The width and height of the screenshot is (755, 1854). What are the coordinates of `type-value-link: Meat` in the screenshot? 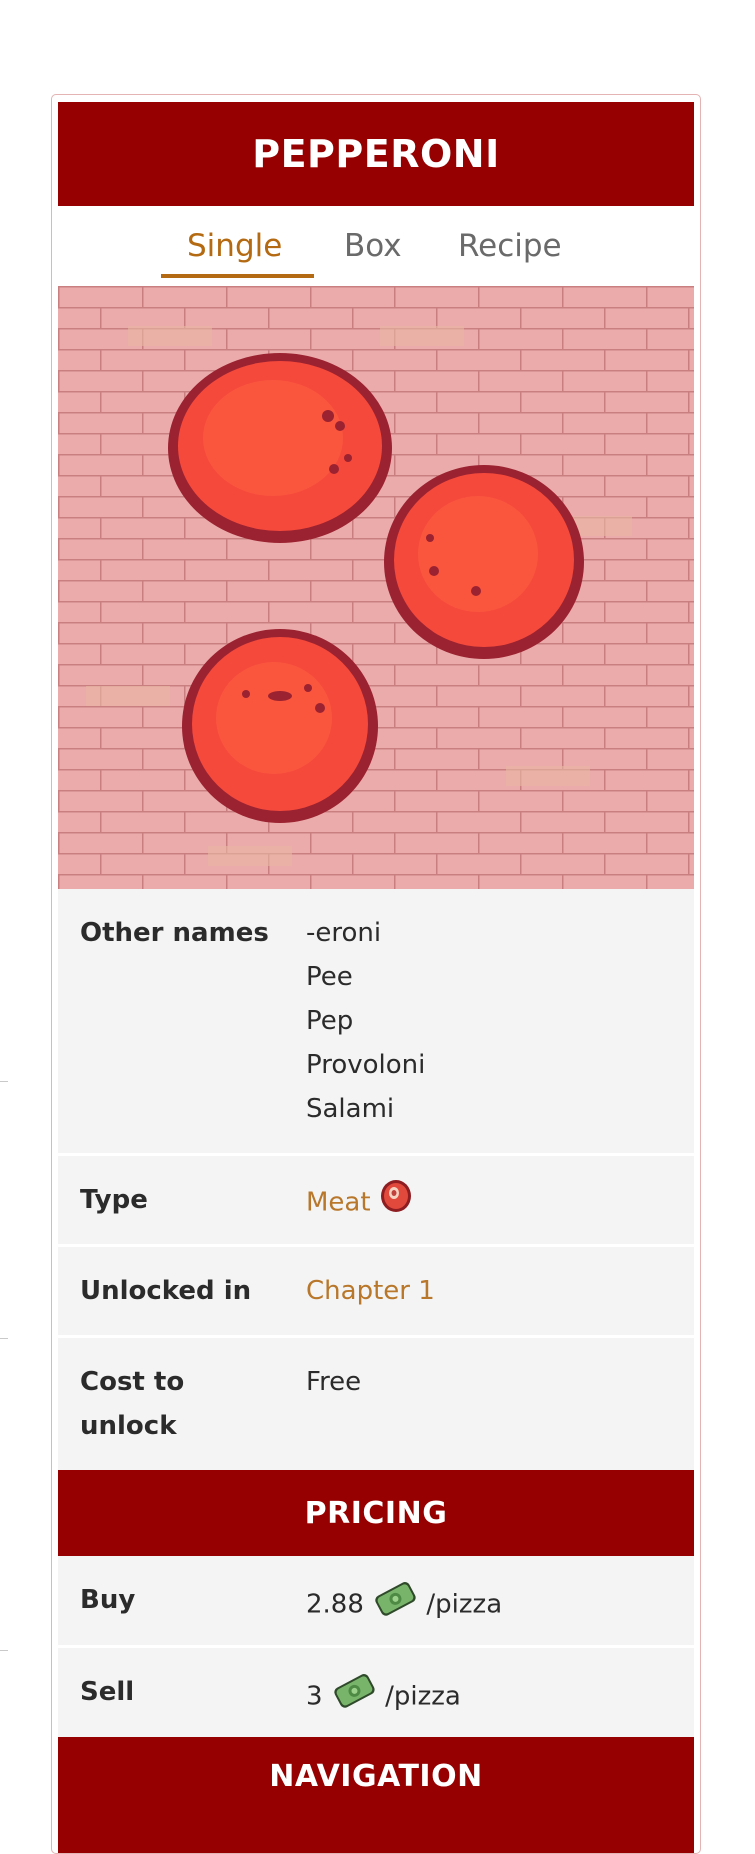 It's located at (359, 1203).